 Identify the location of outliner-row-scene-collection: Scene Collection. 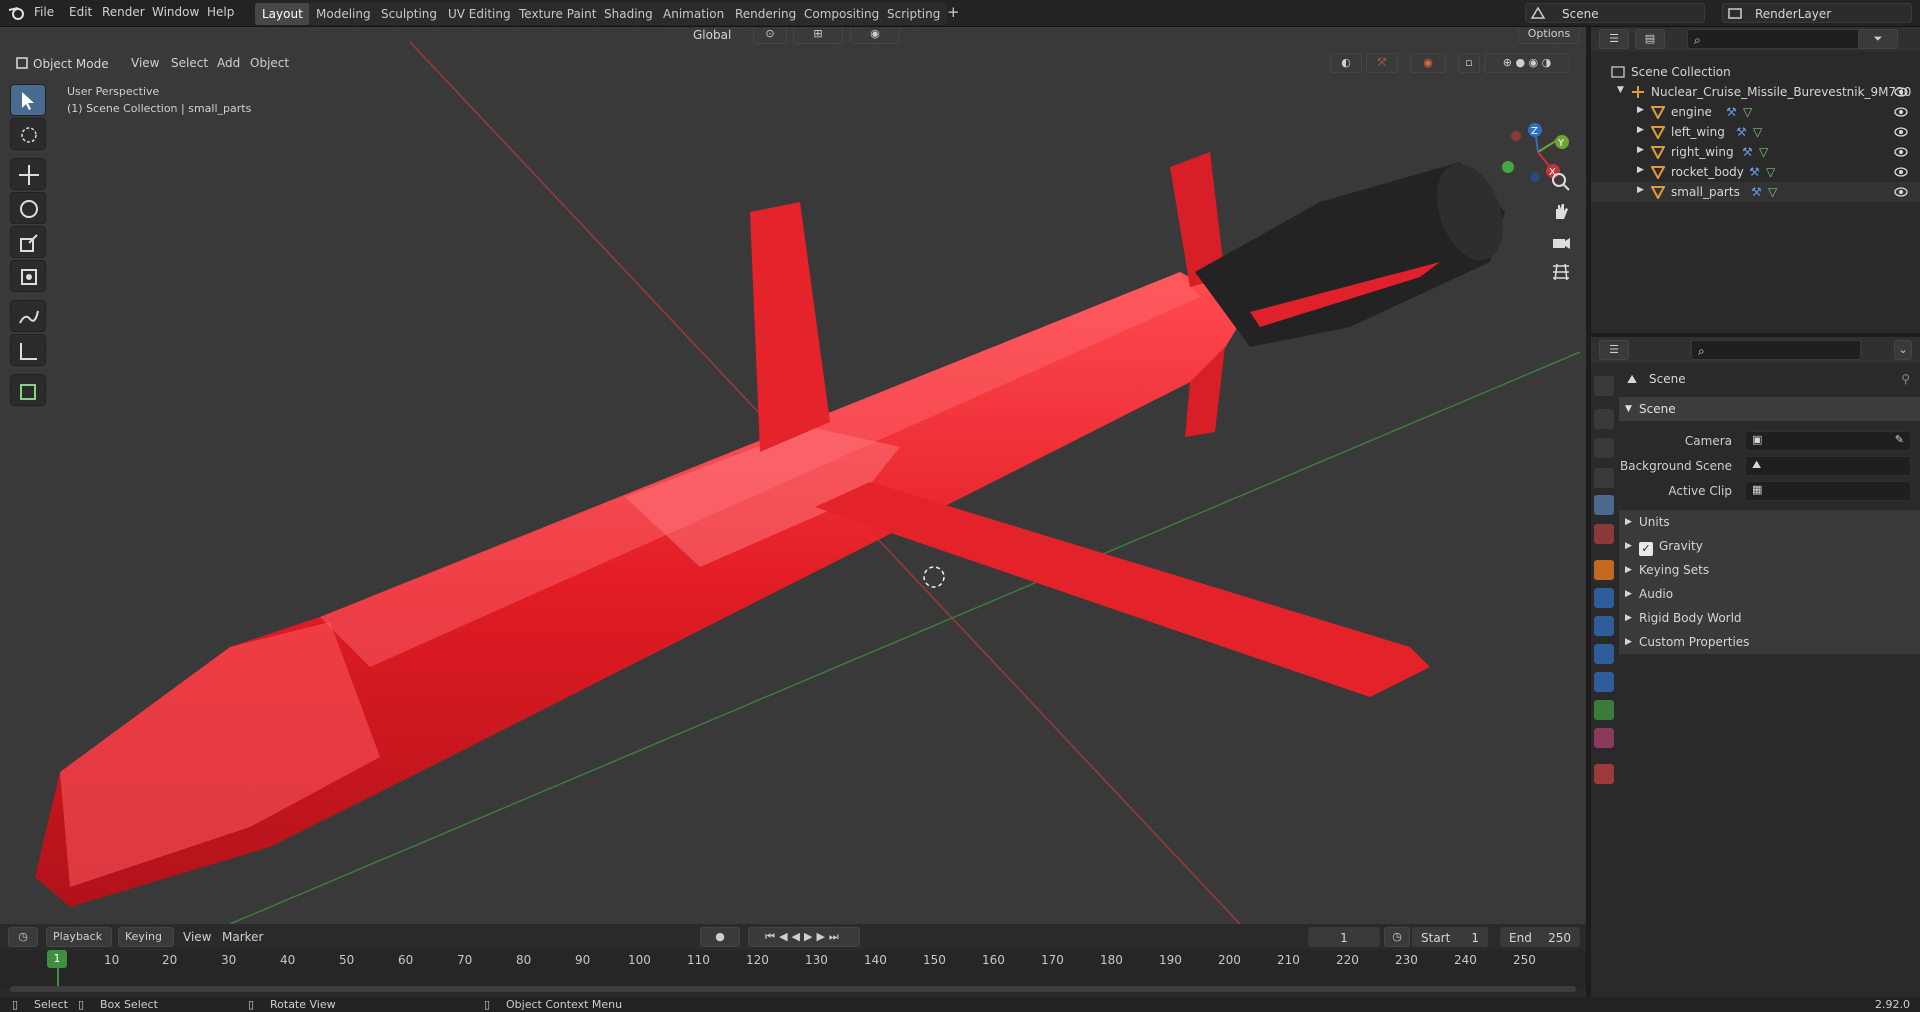
(1755, 72).